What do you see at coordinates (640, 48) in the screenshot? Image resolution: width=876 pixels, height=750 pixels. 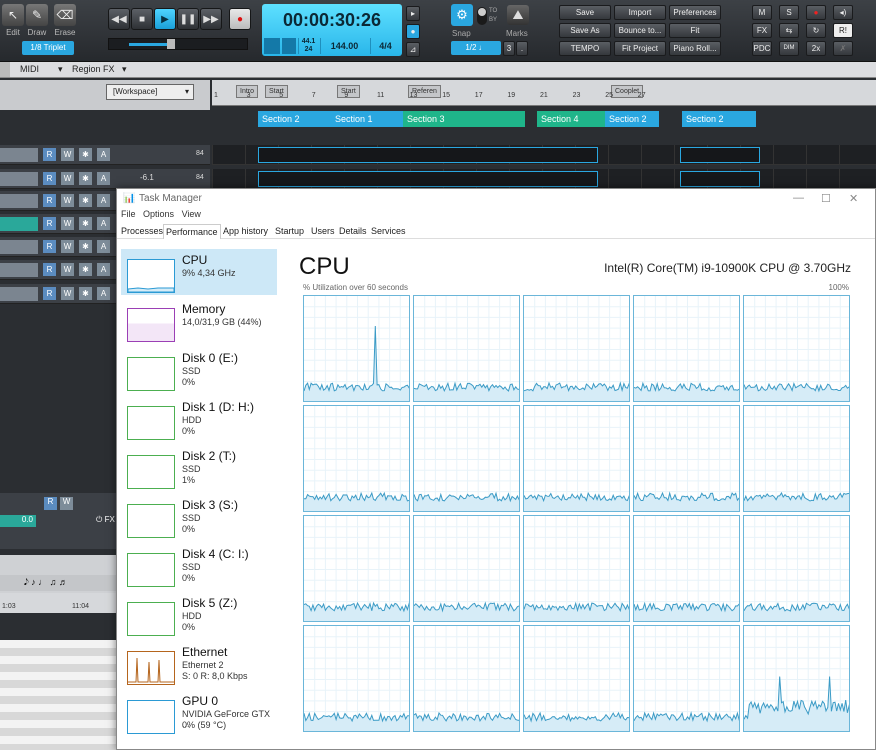 I see `fit-project-button: Fit Project` at bounding box center [640, 48].